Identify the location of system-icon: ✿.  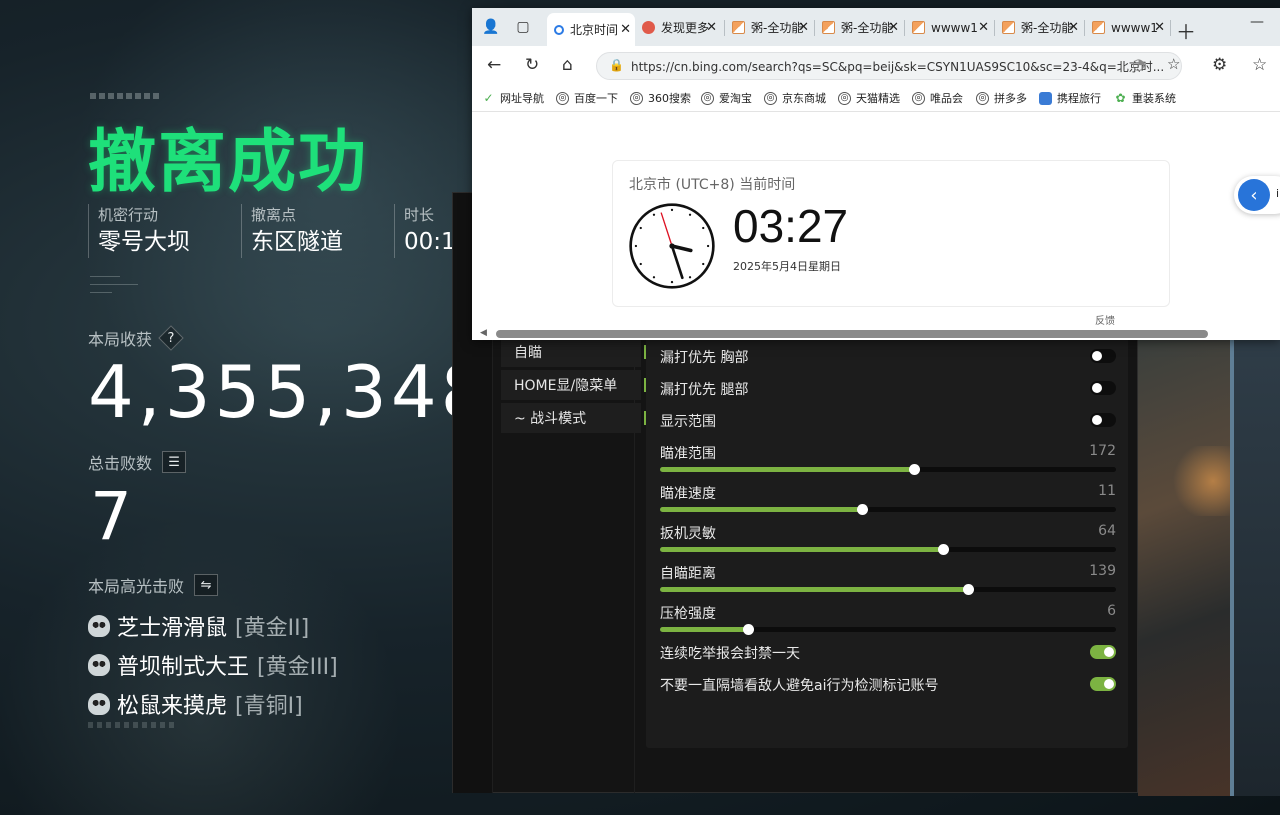
(1120, 98).